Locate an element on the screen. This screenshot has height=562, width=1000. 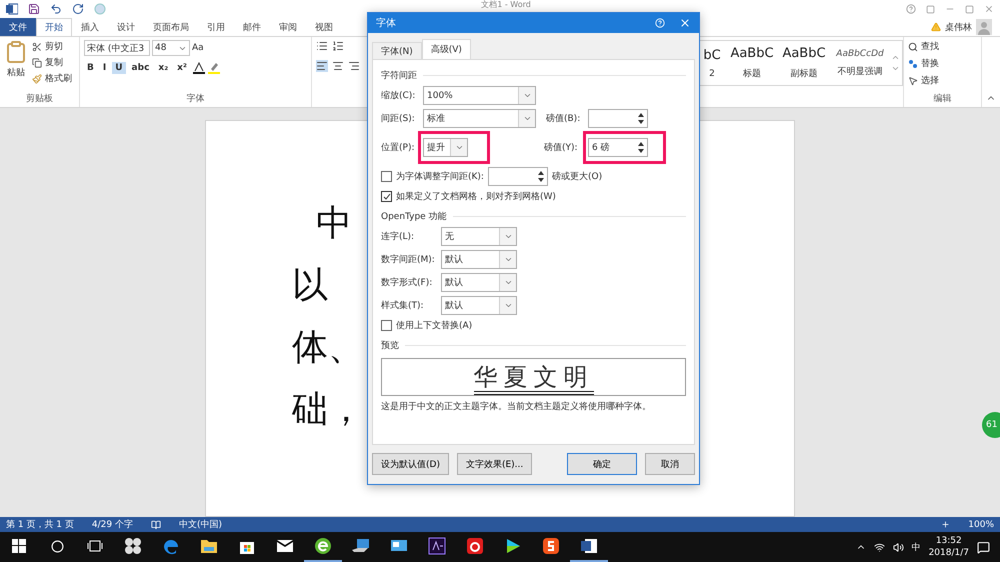
paste-button: 粘贴 is located at coordinates (16, 72).